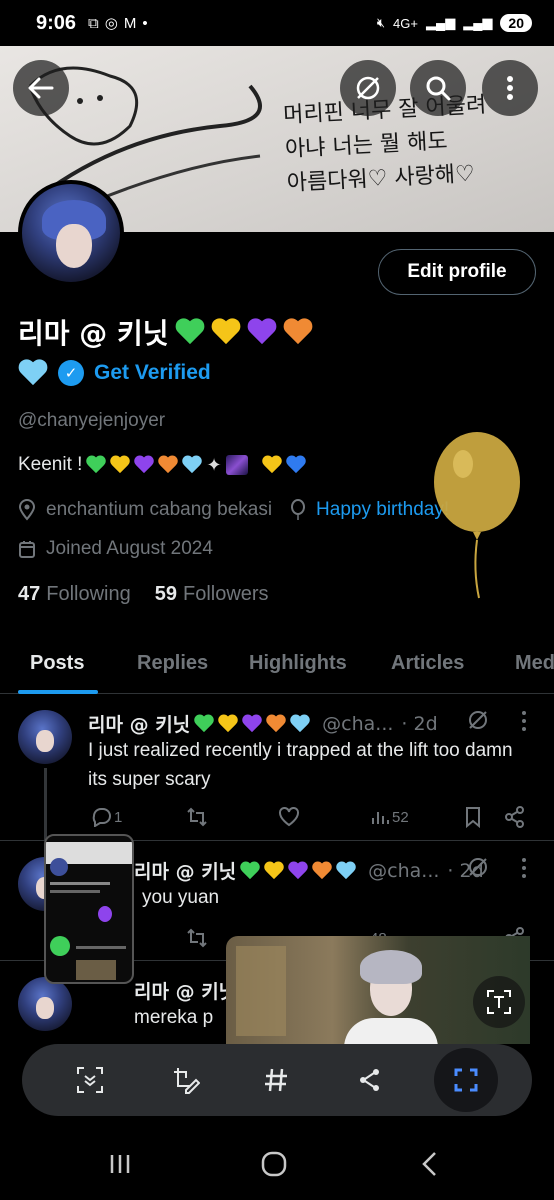 This screenshot has height=1200, width=554. Describe the element at coordinates (88, 594) in the screenshot. I see `following-label: Following` at that location.